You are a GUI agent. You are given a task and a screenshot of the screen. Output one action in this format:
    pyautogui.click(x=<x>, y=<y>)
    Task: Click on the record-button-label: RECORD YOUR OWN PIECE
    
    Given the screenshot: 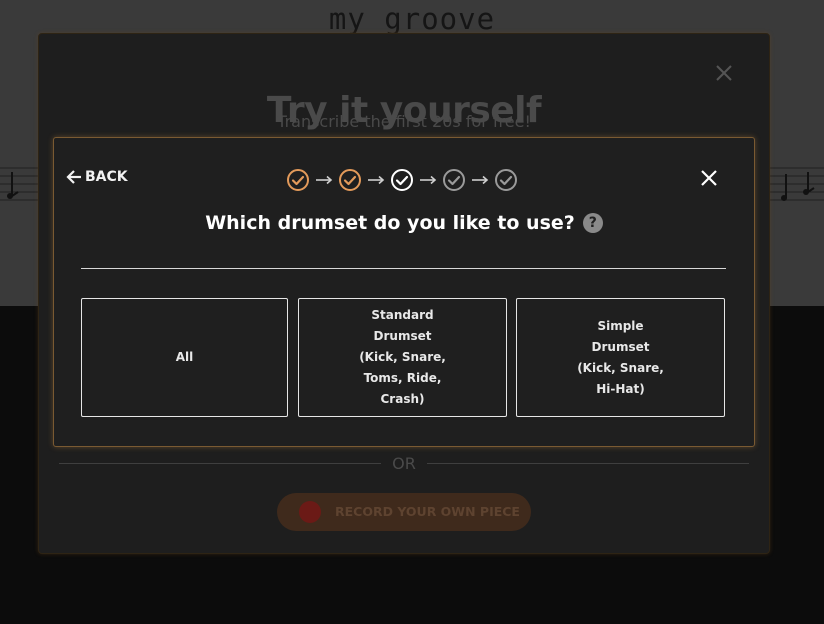 What is the action you would take?
    pyautogui.click(x=427, y=511)
    